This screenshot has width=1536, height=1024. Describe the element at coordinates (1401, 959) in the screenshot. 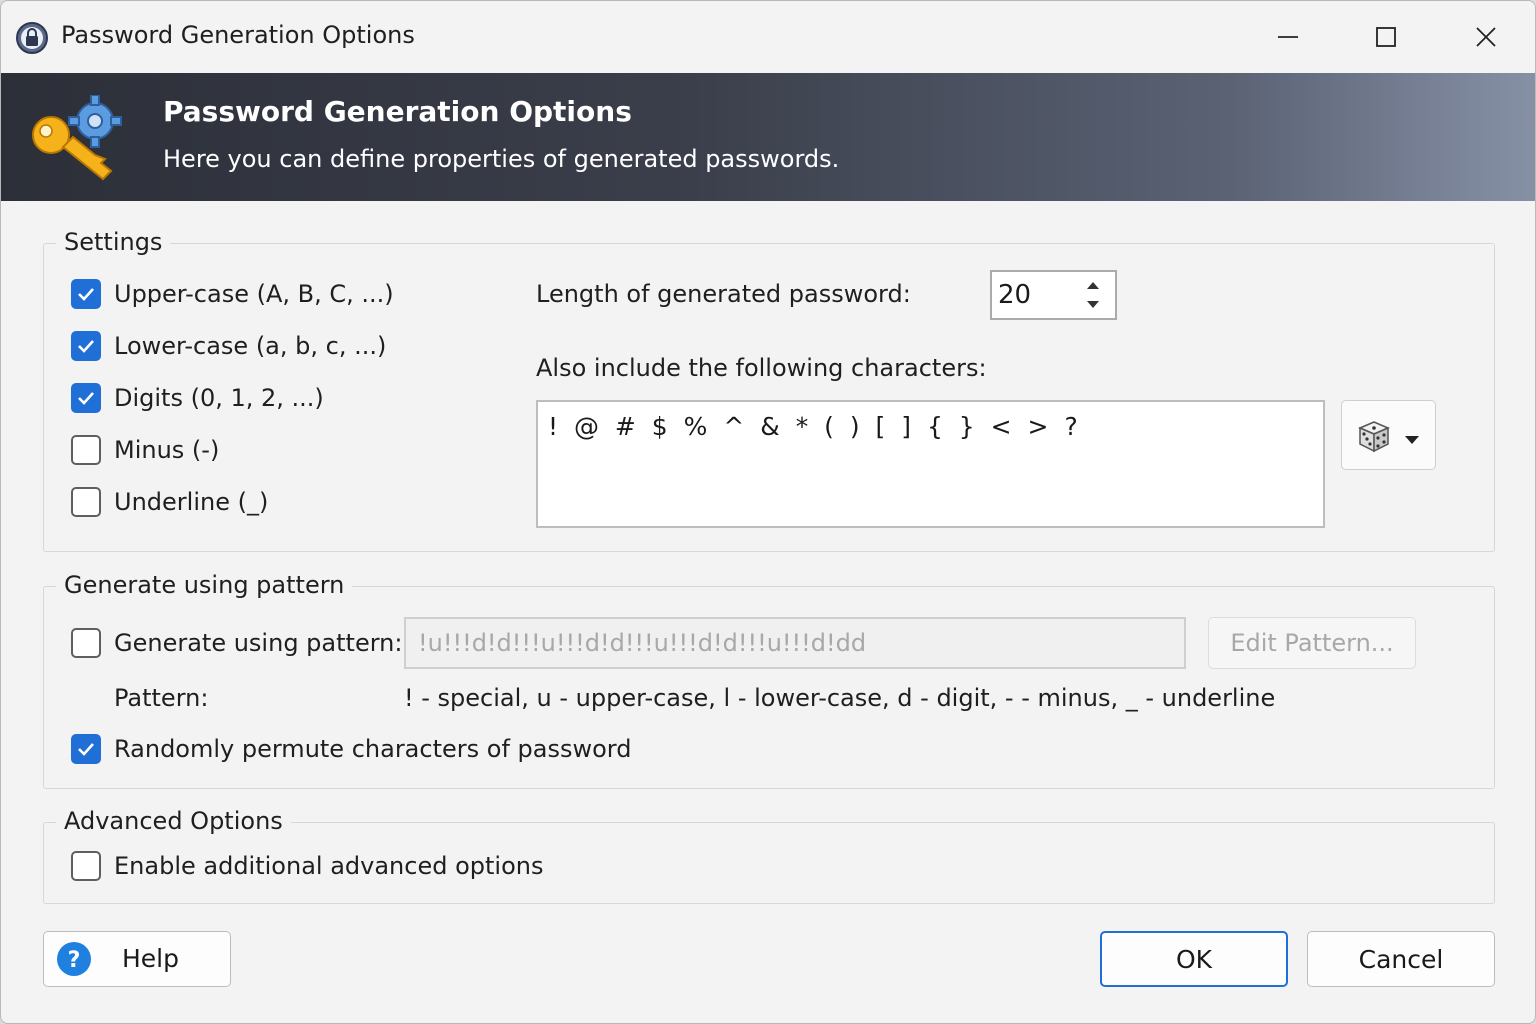

I see `cancel-button: Cancel` at that location.